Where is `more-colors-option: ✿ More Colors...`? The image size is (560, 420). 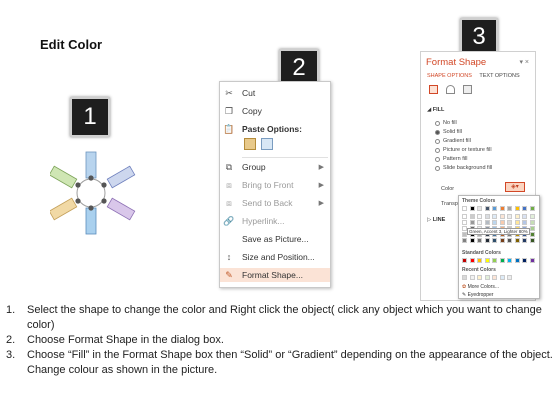 more-colors-option: ✿ More Colors... is located at coordinates (480, 287).